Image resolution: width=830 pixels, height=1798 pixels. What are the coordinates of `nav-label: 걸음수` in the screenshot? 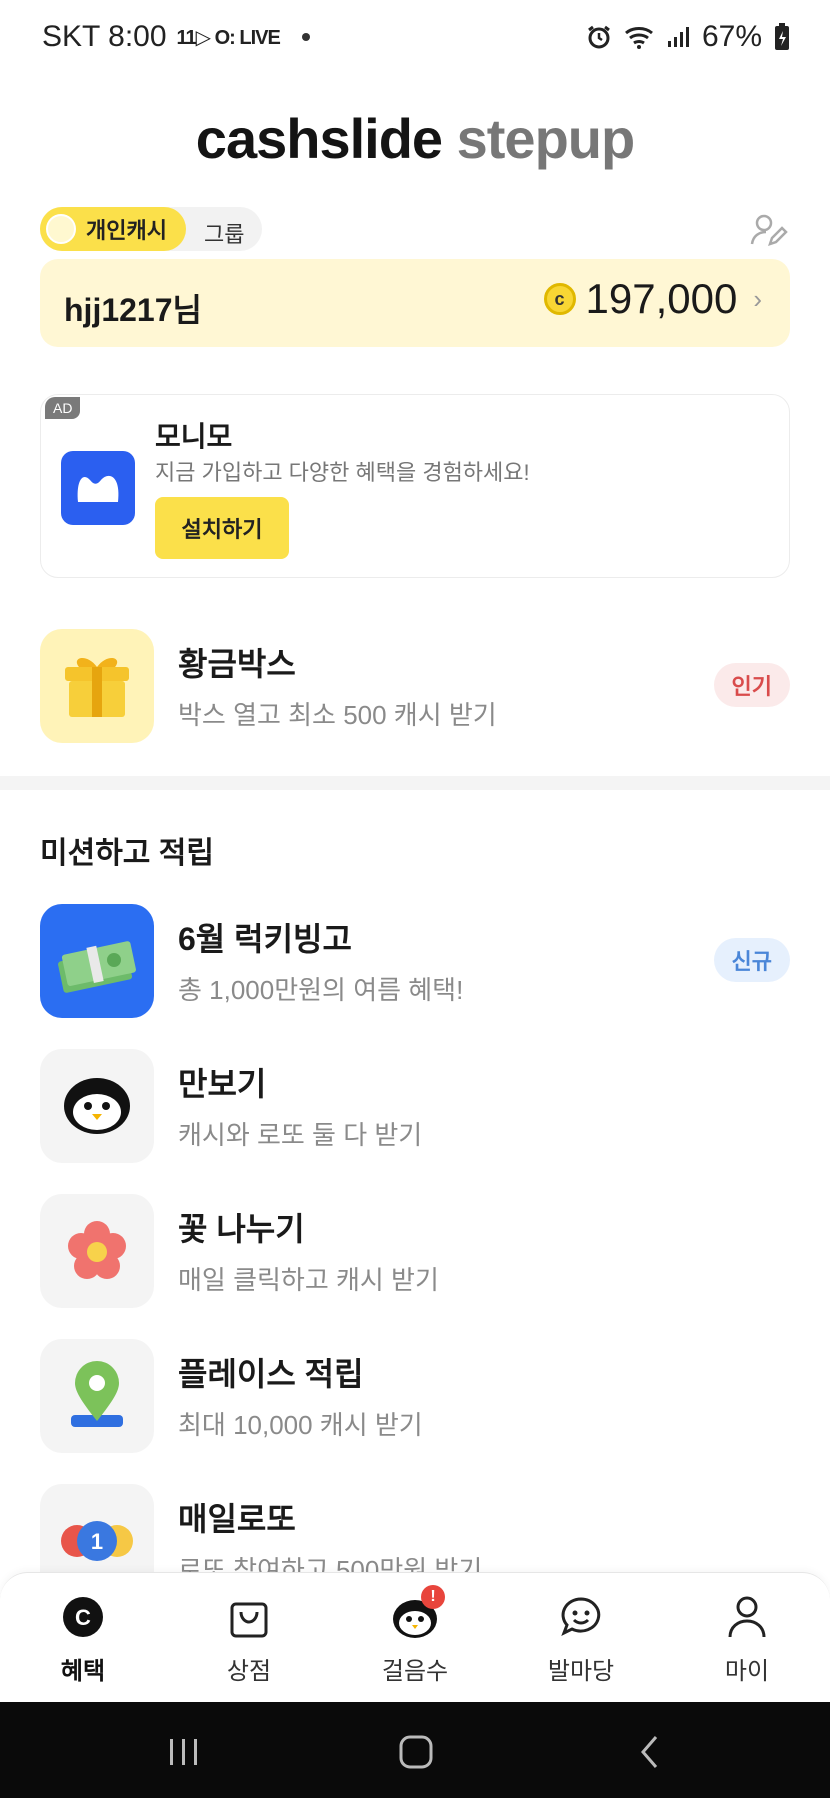 It's located at (415, 1671).